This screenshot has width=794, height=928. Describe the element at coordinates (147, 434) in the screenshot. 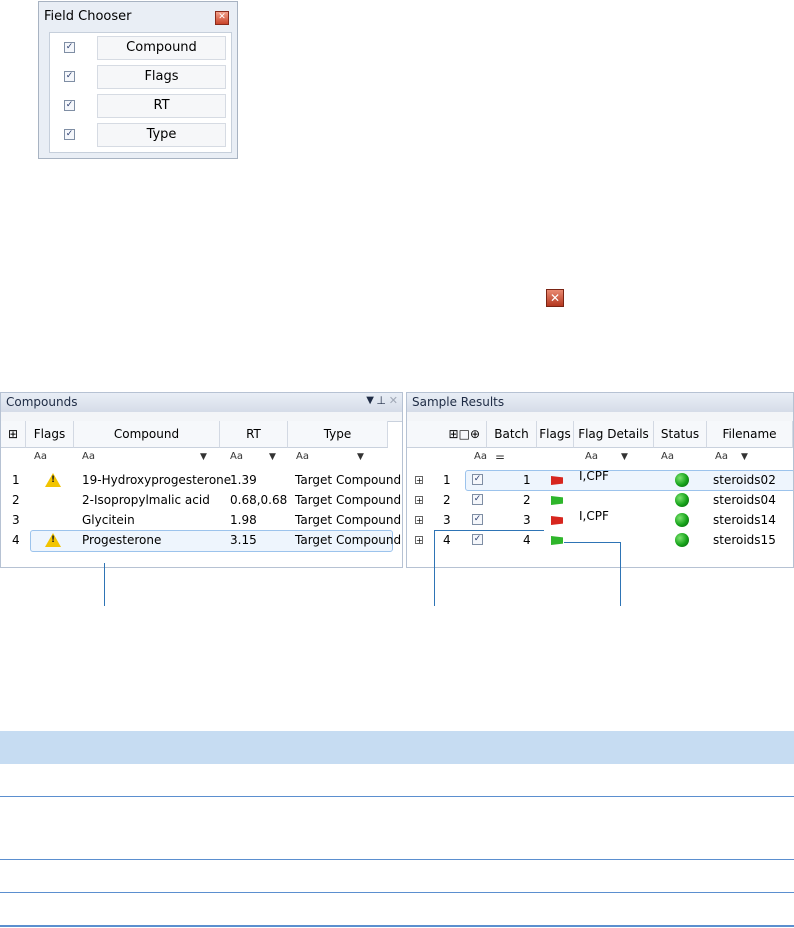

I see `column-header-compound: Compound` at that location.